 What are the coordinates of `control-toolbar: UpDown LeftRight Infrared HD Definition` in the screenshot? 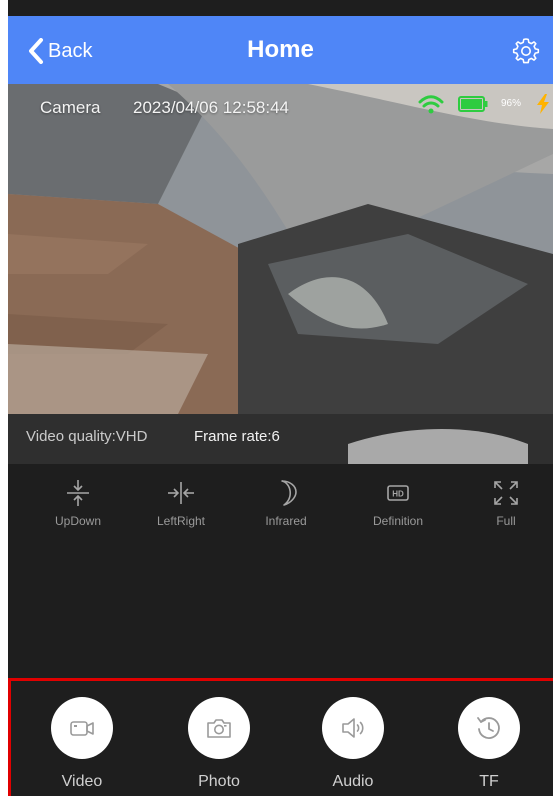 It's located at (280, 513).